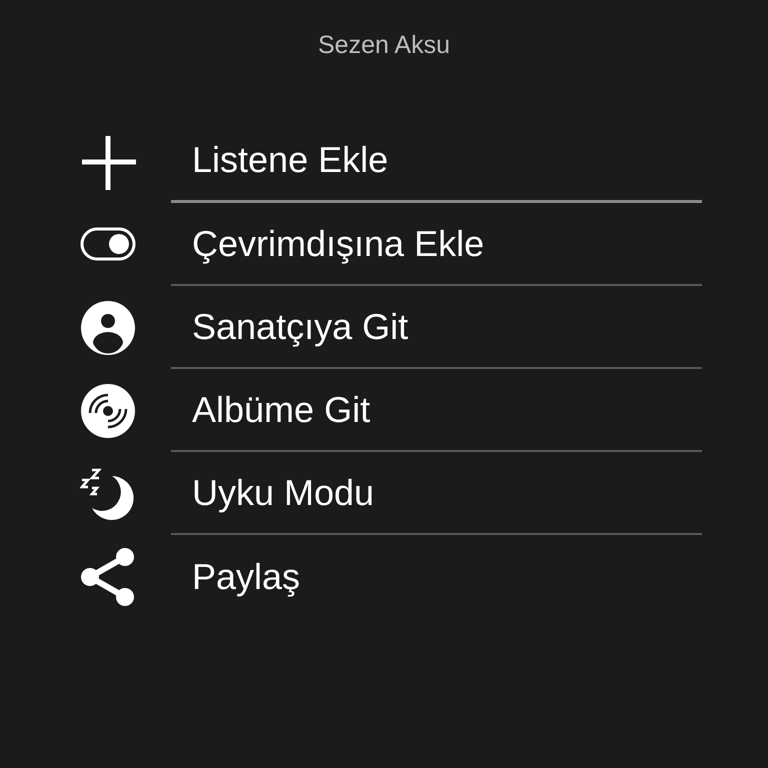 This screenshot has height=768, width=768. Describe the element at coordinates (436, 576) in the screenshot. I see `menu-item: Paylaş` at that location.